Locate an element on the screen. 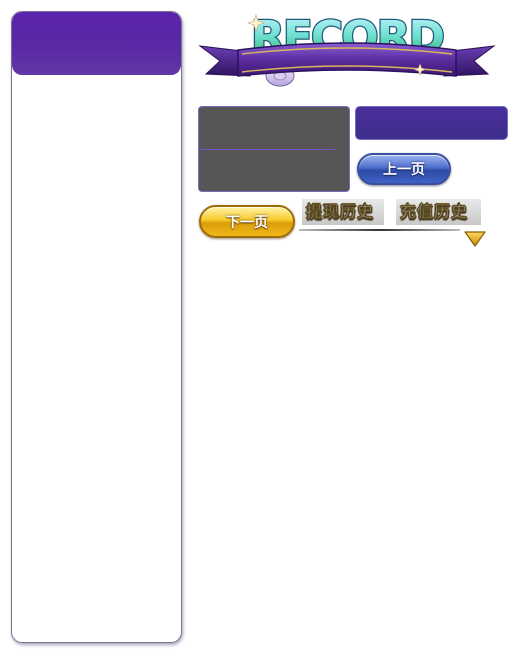 Image resolution: width=510 pixels, height=658 pixels. purple-bar is located at coordinates (431, 123).